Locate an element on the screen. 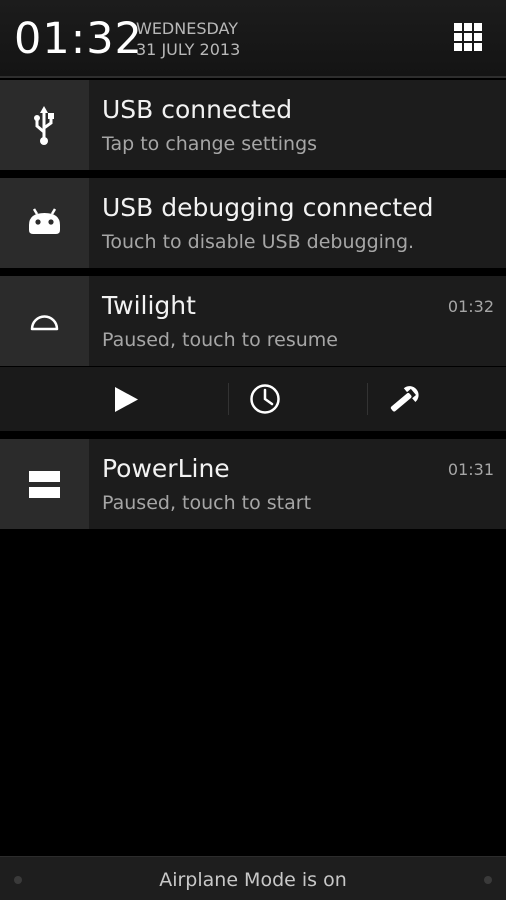 The width and height of the screenshot is (506, 900). quick-settings-button is located at coordinates (468, 37).